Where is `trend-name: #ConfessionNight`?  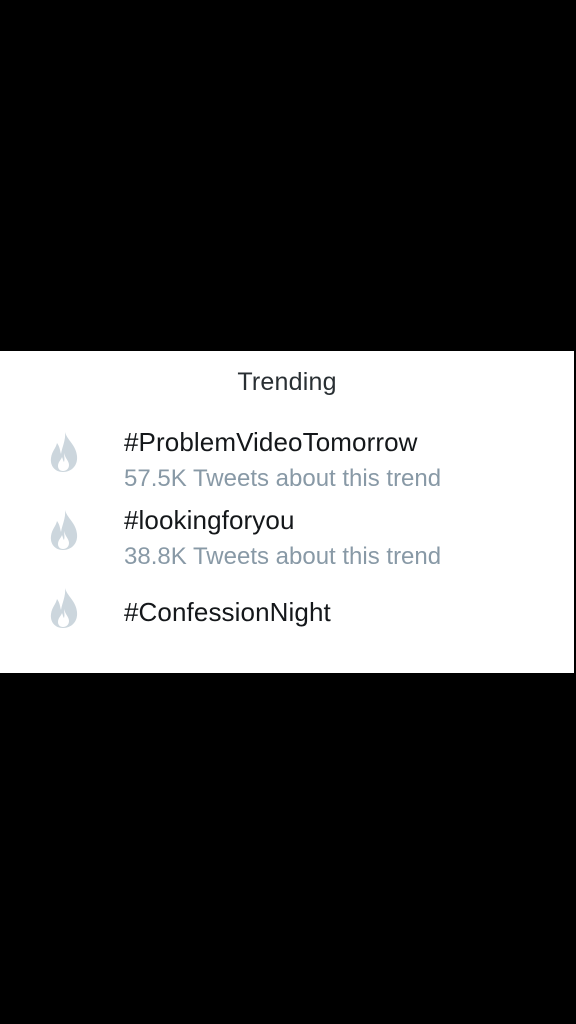
trend-name: #ConfessionNight is located at coordinates (227, 612).